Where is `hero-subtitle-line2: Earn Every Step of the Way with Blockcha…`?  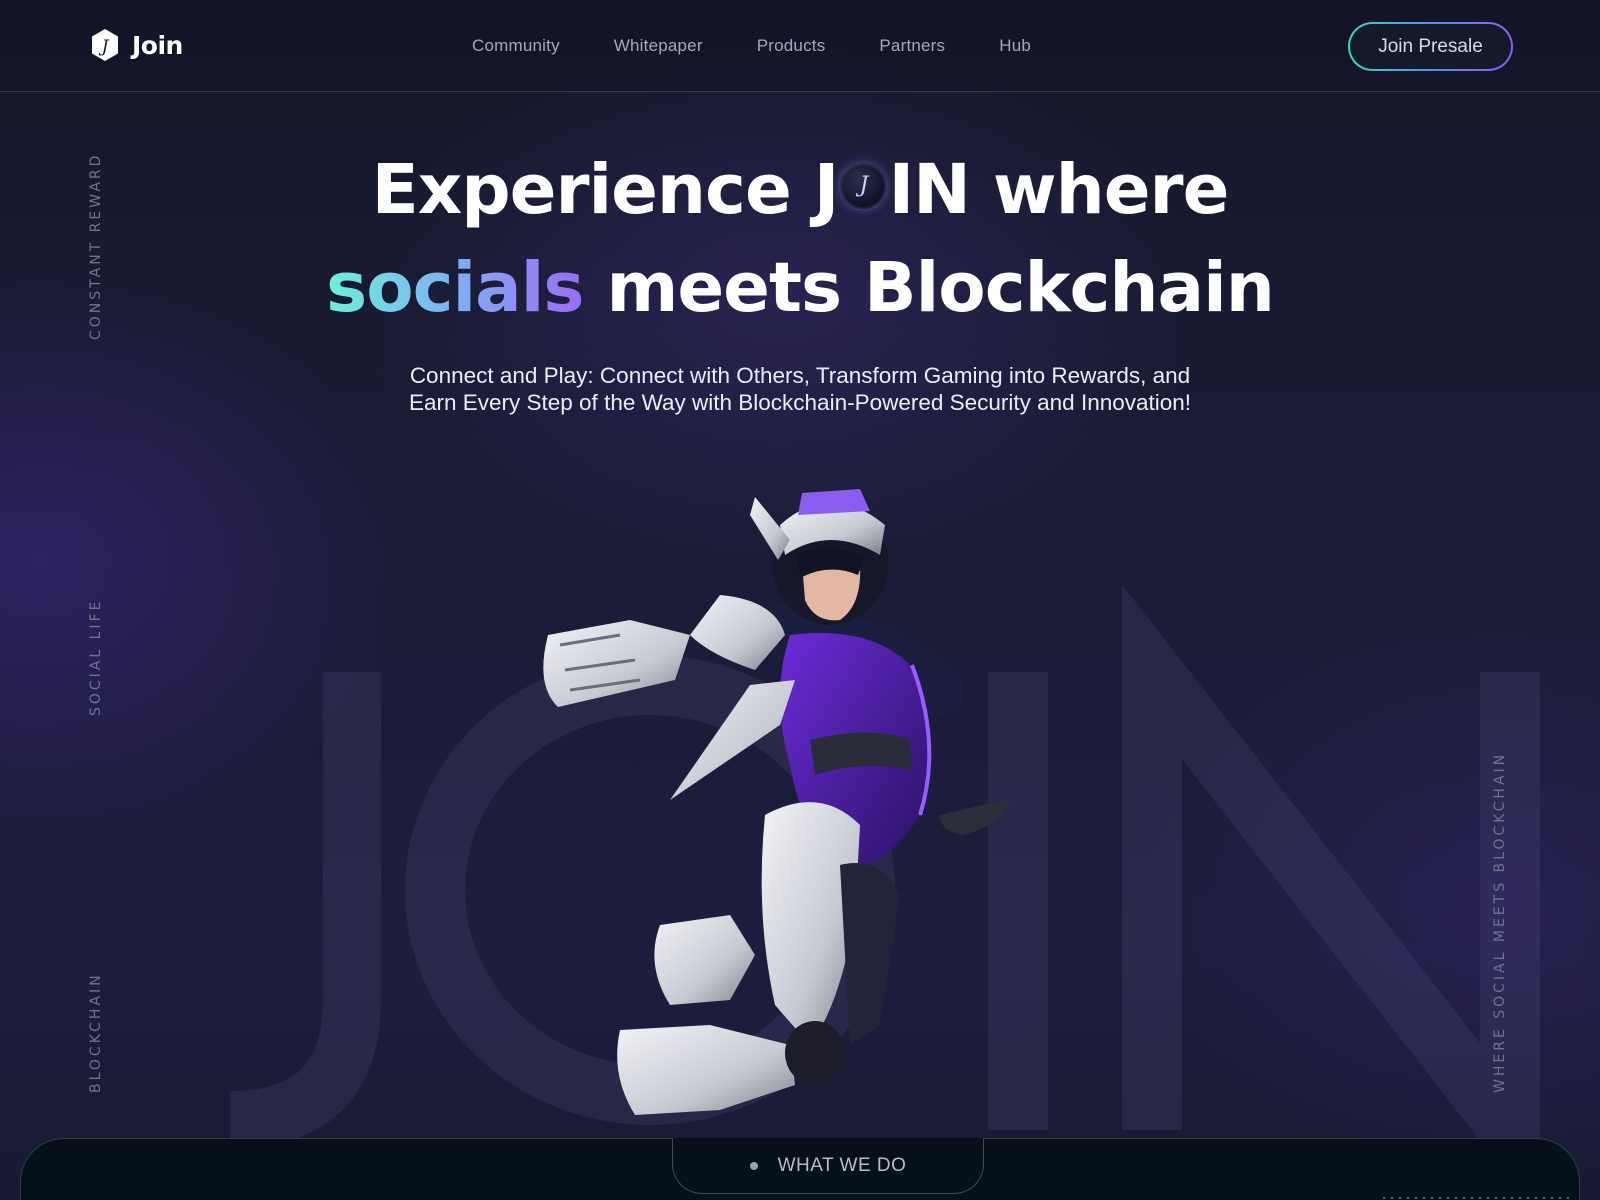 hero-subtitle-line2: Earn Every Step of the Way with Blockcha… is located at coordinates (800, 402).